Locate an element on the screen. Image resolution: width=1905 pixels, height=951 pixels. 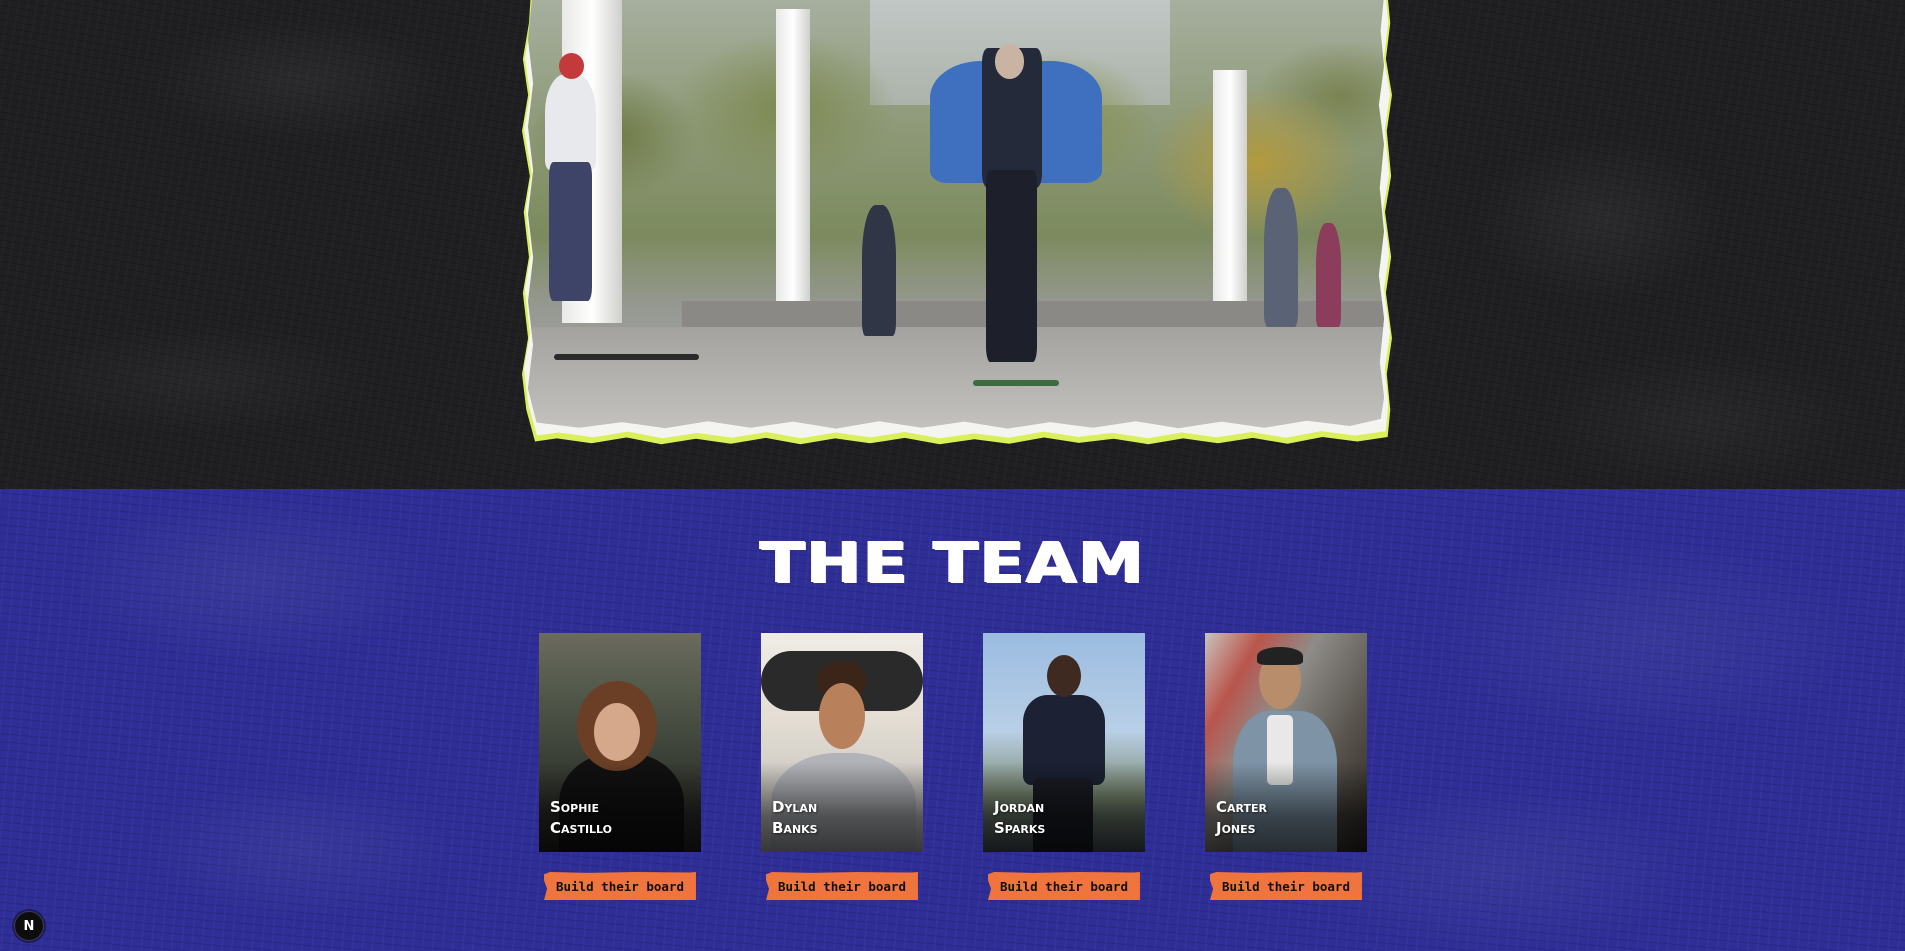
team-card: Sophie Castillo Build their board is located at coordinates (620, 766).